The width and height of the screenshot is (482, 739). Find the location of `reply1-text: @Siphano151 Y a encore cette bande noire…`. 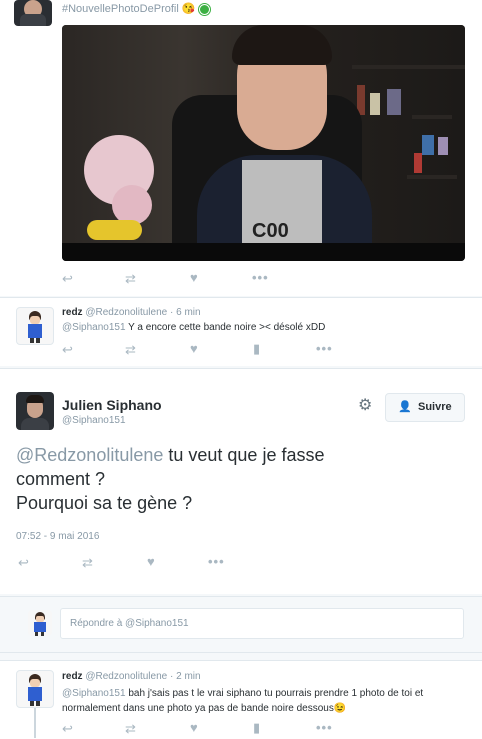

reply1-text: @Siphano151 Y a encore cette bande noire… is located at coordinates (193, 327).